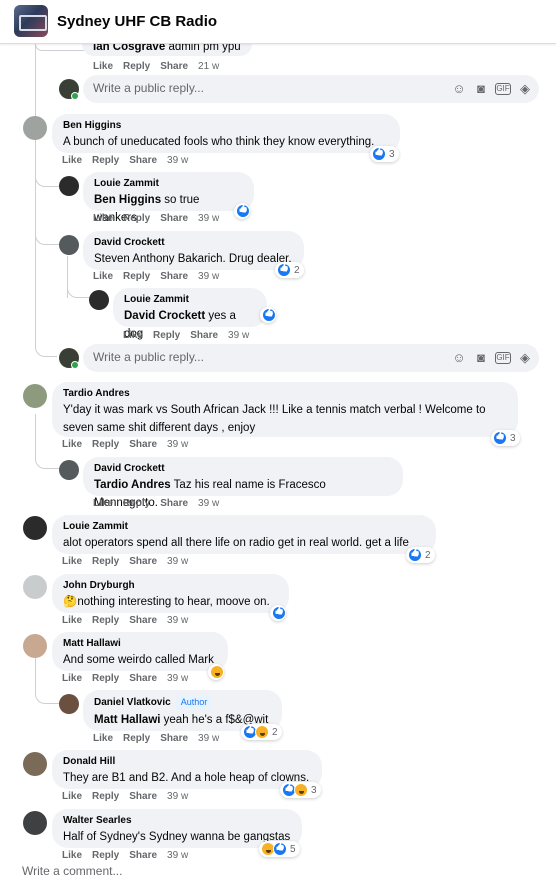 This screenshot has height=884, width=556. I want to click on comment-author: Donald Hill, so click(187, 761).